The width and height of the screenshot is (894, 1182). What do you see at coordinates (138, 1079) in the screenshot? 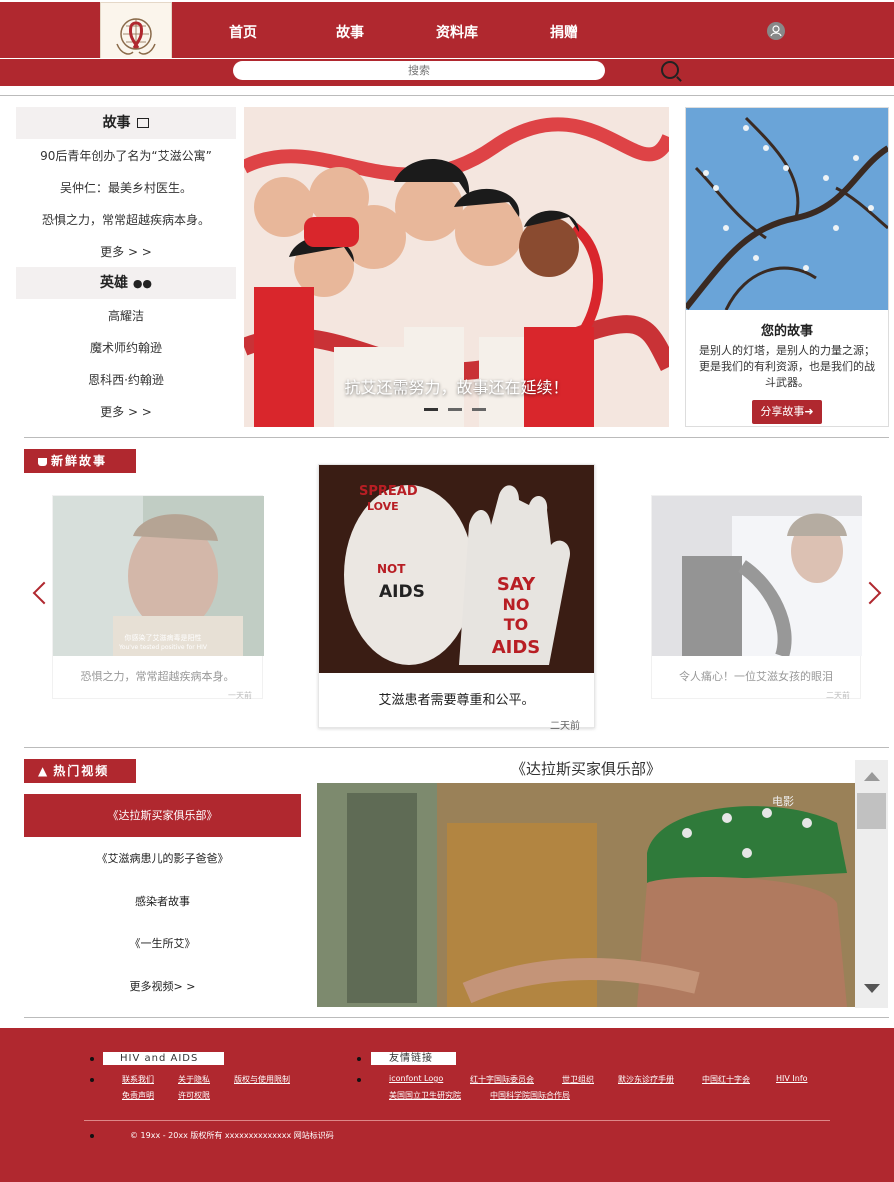
I see `footer-link: 联系我们` at bounding box center [138, 1079].